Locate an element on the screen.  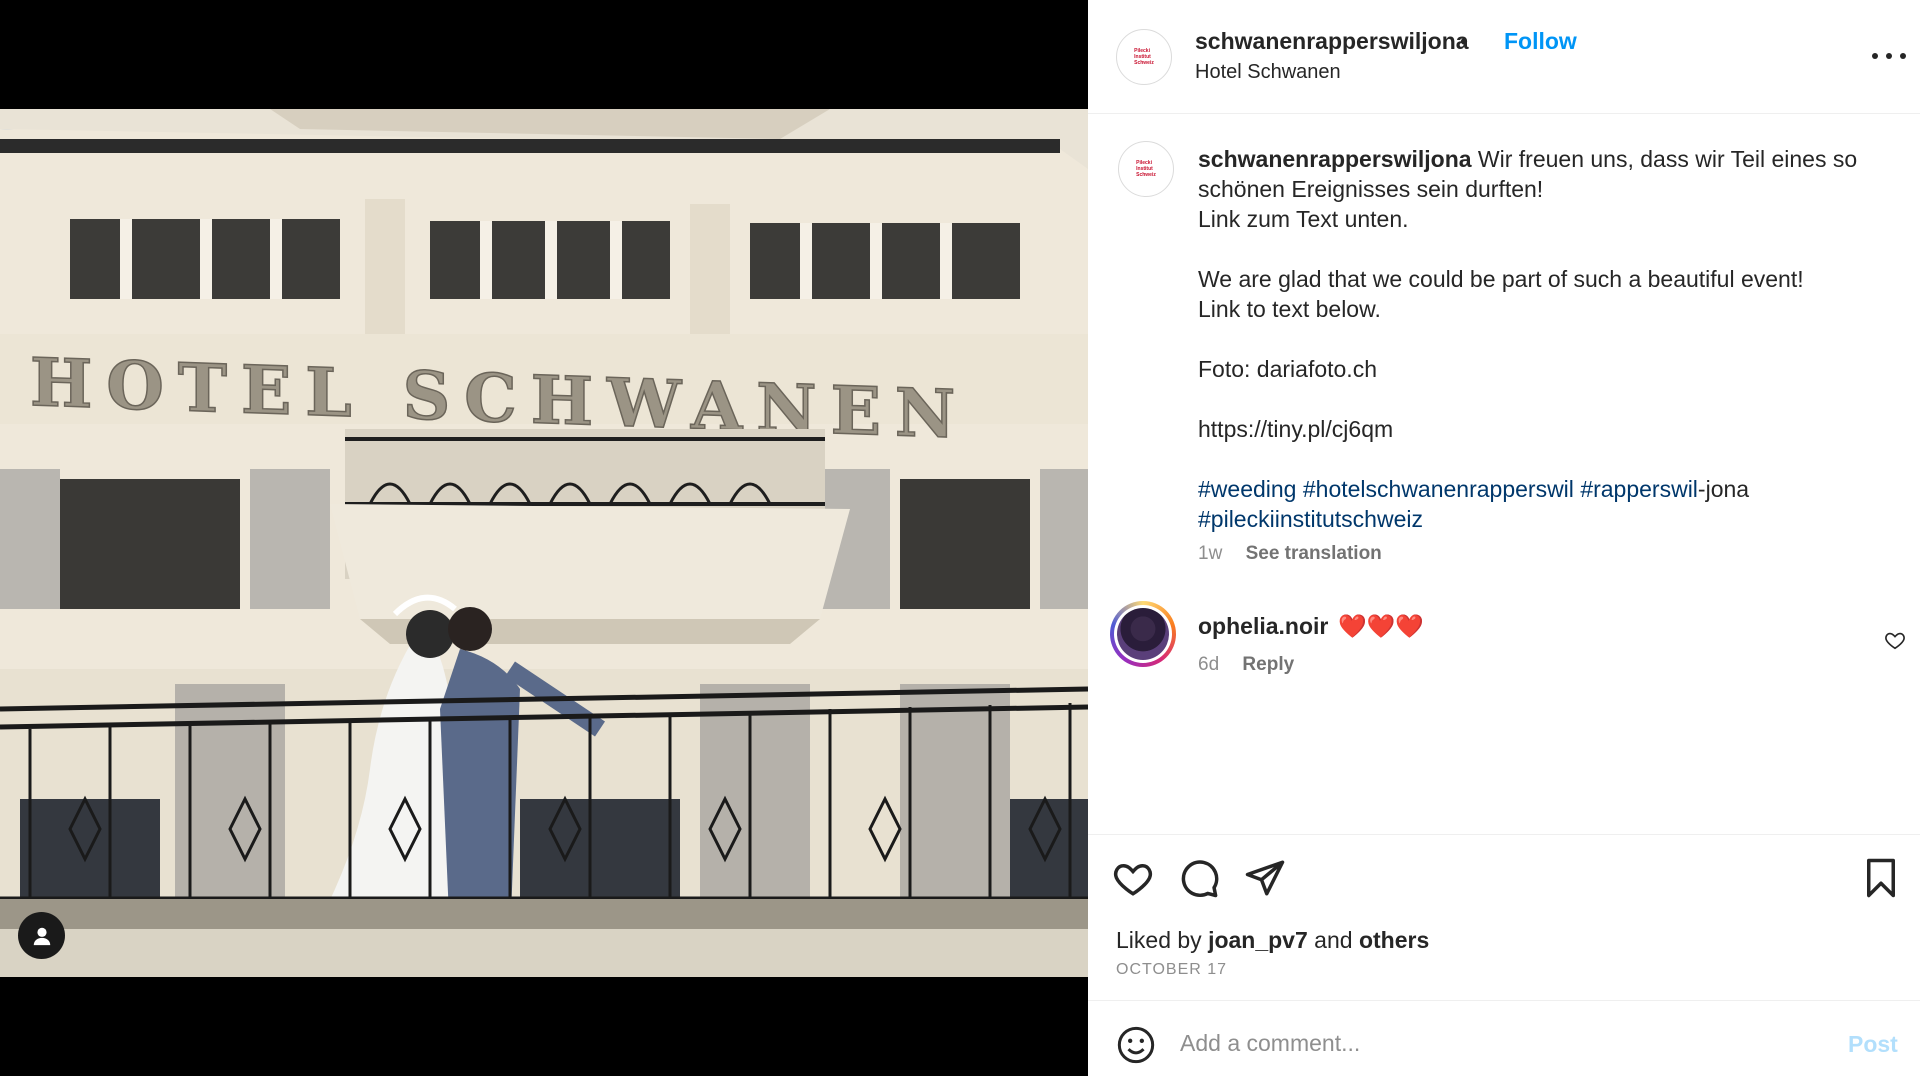
post-location: Hotel Schwanen is located at coordinates (1268, 72).